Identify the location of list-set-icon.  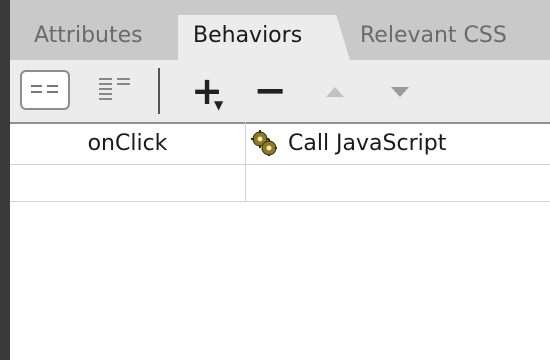
(44, 89).